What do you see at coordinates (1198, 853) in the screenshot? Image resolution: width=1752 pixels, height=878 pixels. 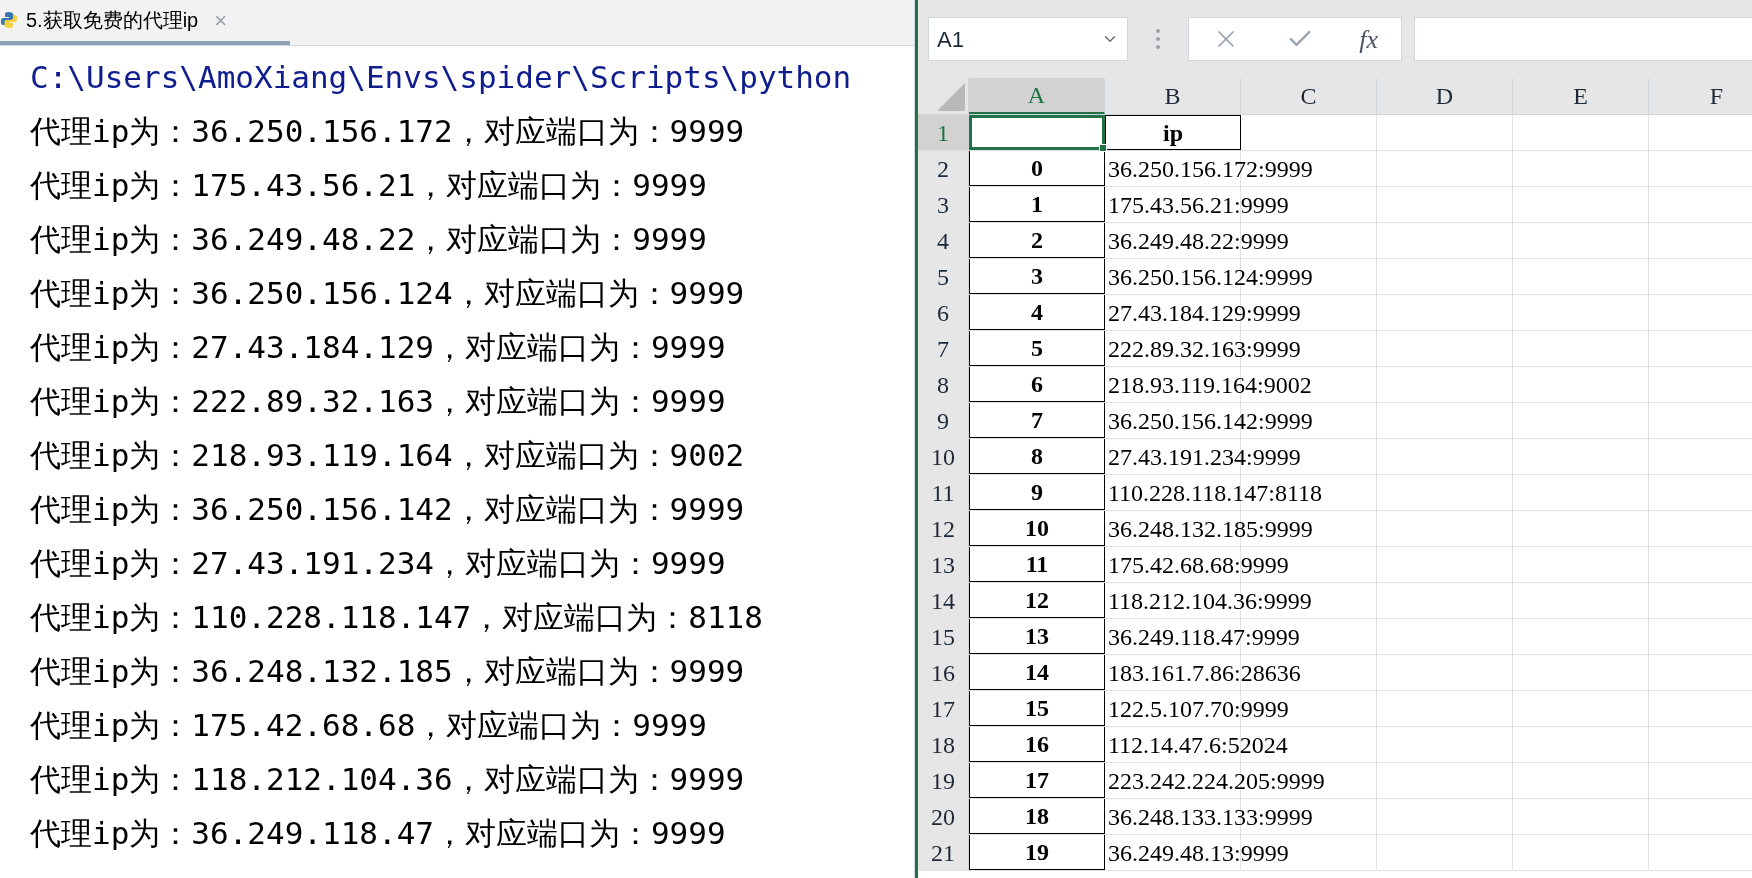 I see `cell-text: 36.249.48.13:9999` at bounding box center [1198, 853].